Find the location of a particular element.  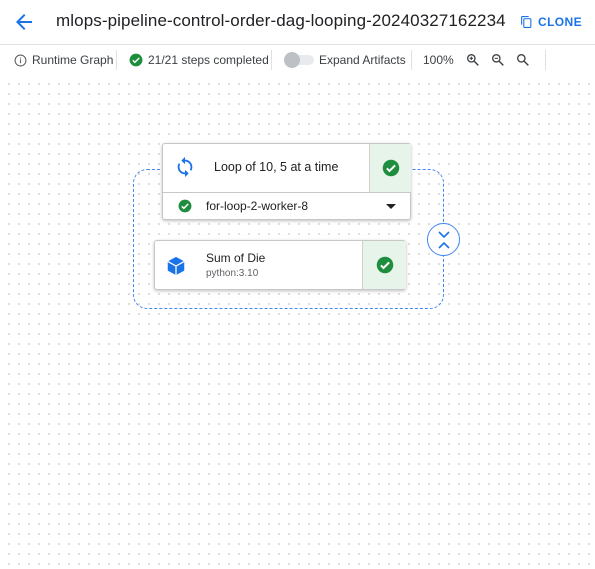

runtime-graph-label: Runtime Graph is located at coordinates (73, 60).